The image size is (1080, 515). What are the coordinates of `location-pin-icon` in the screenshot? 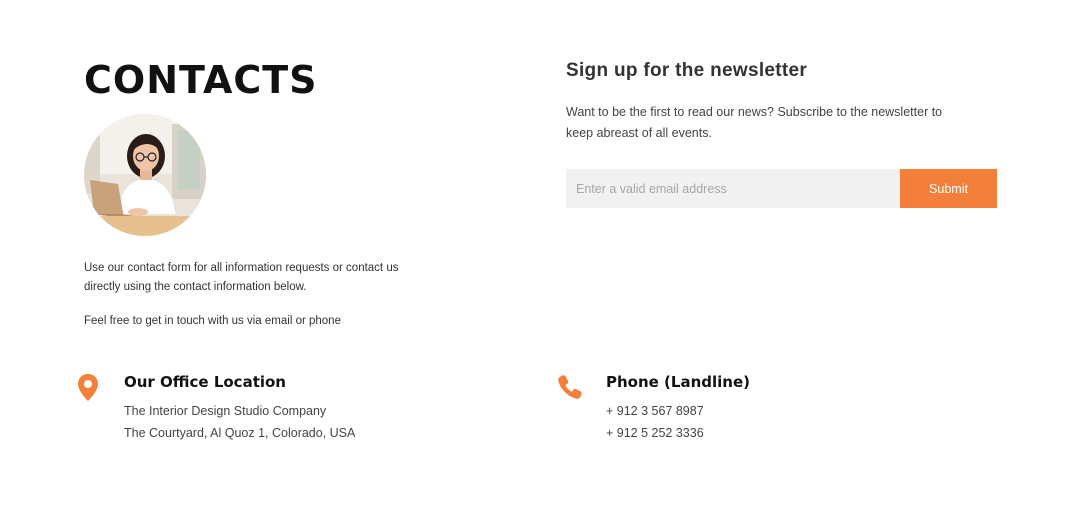 It's located at (89, 388).